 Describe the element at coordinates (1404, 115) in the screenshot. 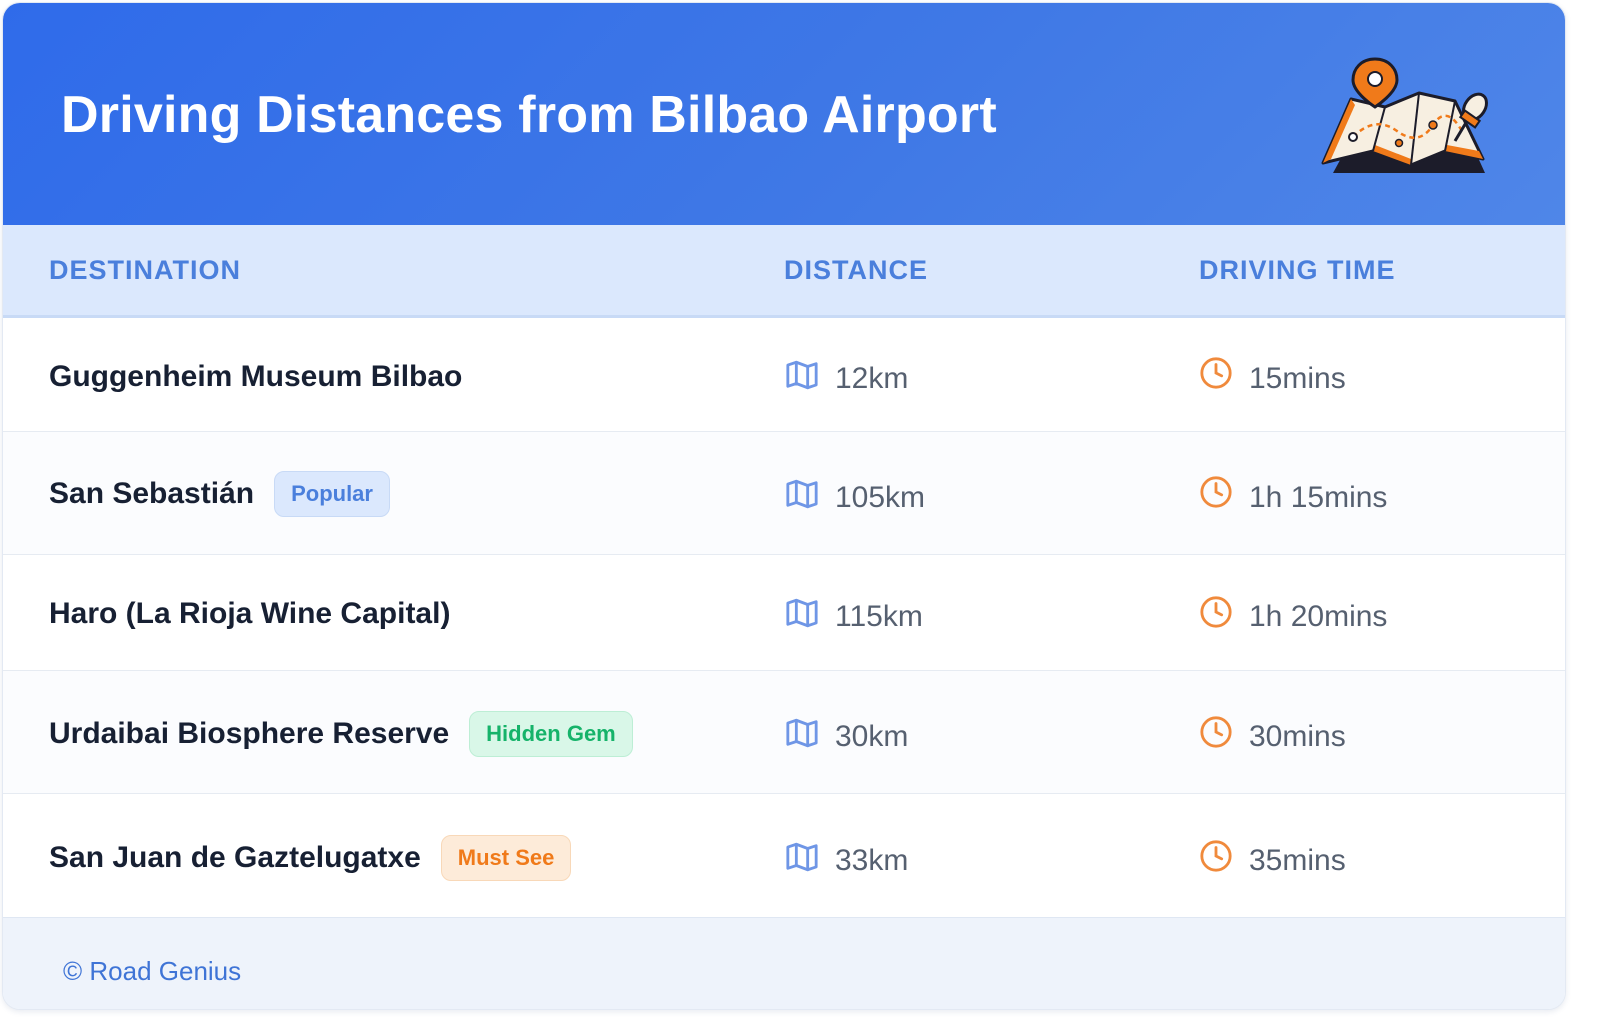

I see `map-with-pins-icon` at that location.